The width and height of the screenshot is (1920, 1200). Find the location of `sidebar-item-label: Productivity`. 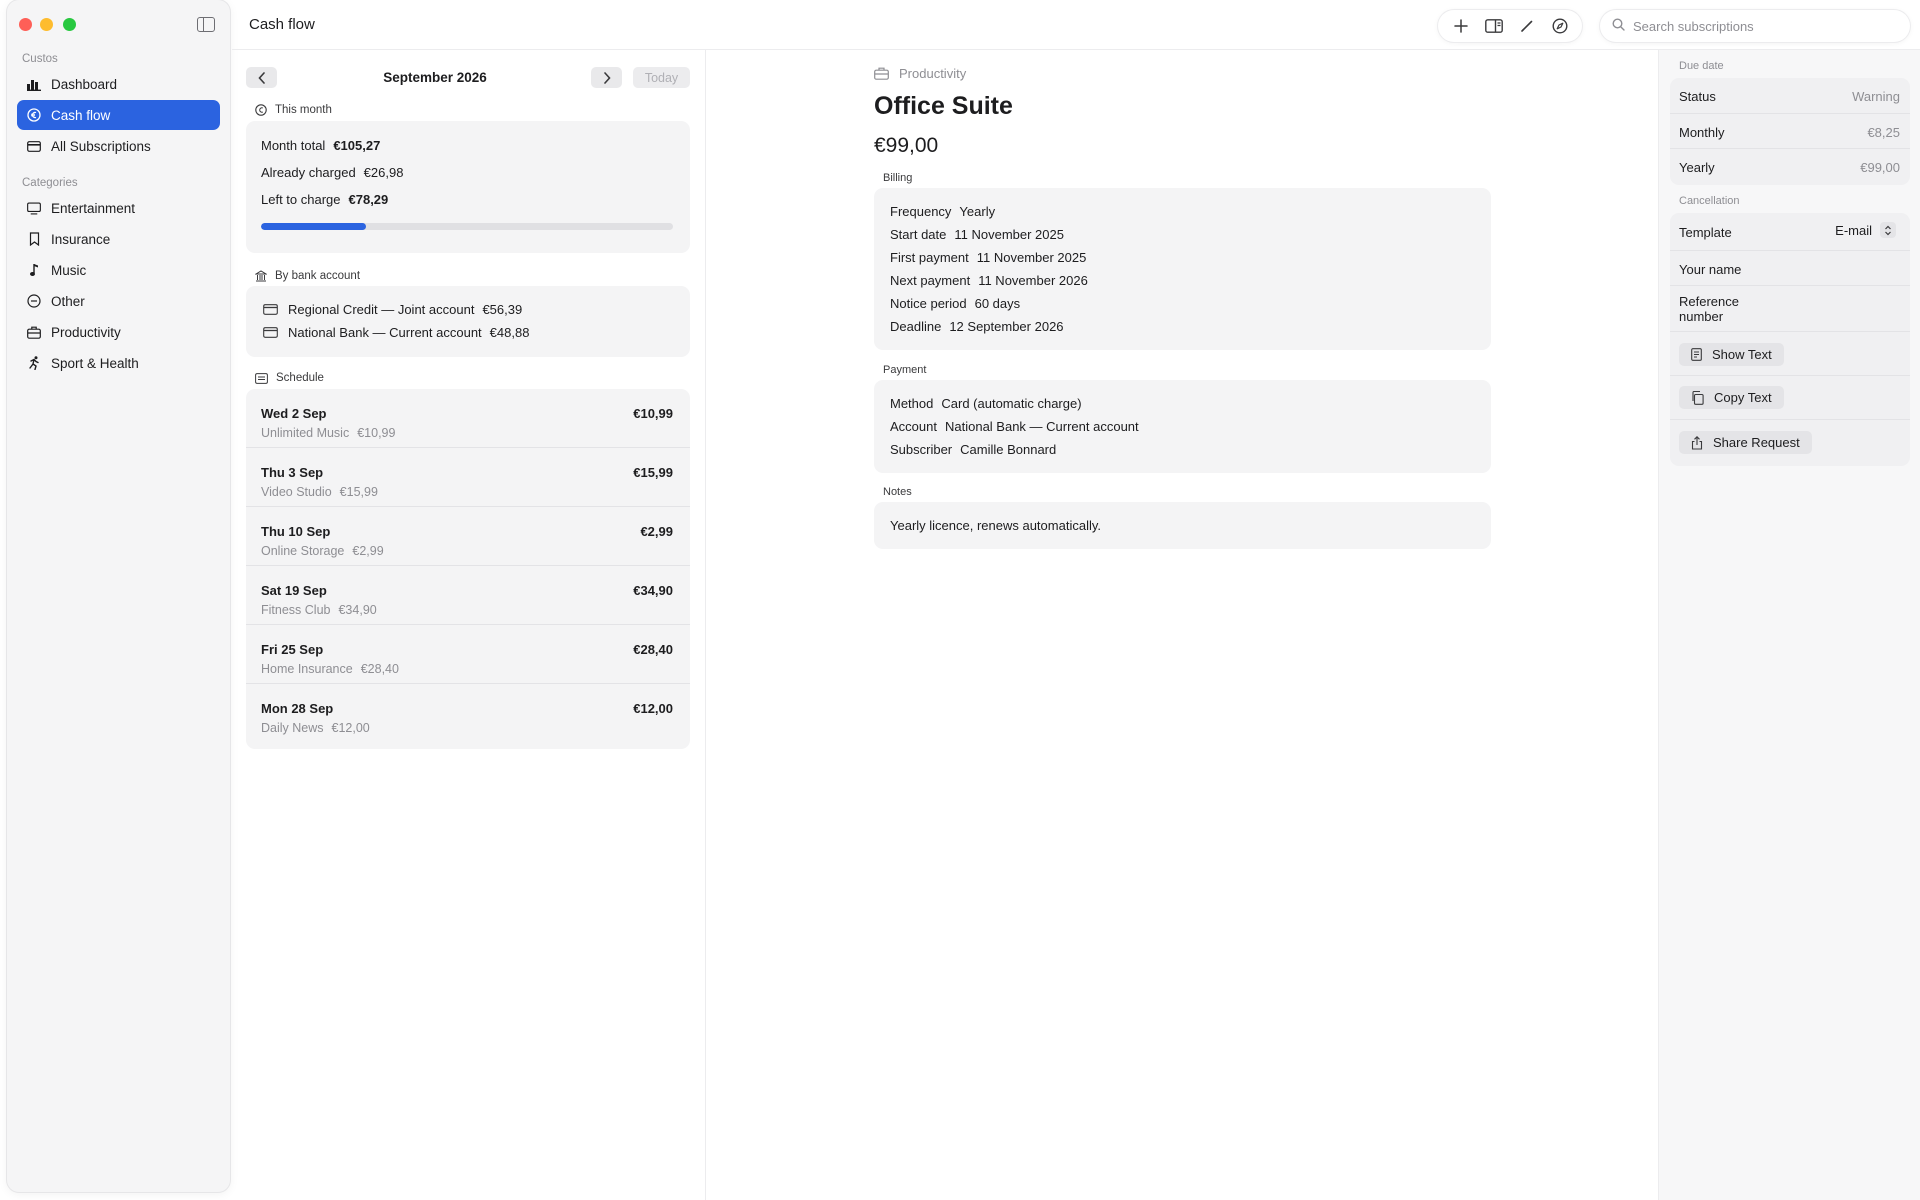

sidebar-item-label: Productivity is located at coordinates (86, 332).